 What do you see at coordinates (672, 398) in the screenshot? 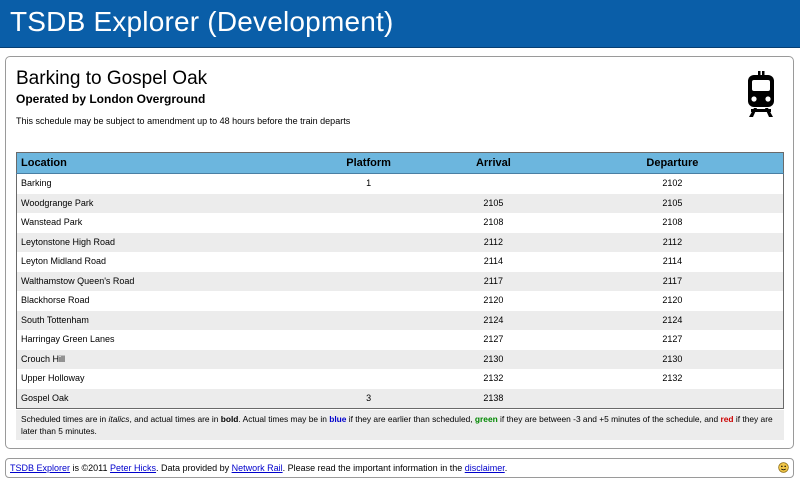
I see `departure-cell` at bounding box center [672, 398].